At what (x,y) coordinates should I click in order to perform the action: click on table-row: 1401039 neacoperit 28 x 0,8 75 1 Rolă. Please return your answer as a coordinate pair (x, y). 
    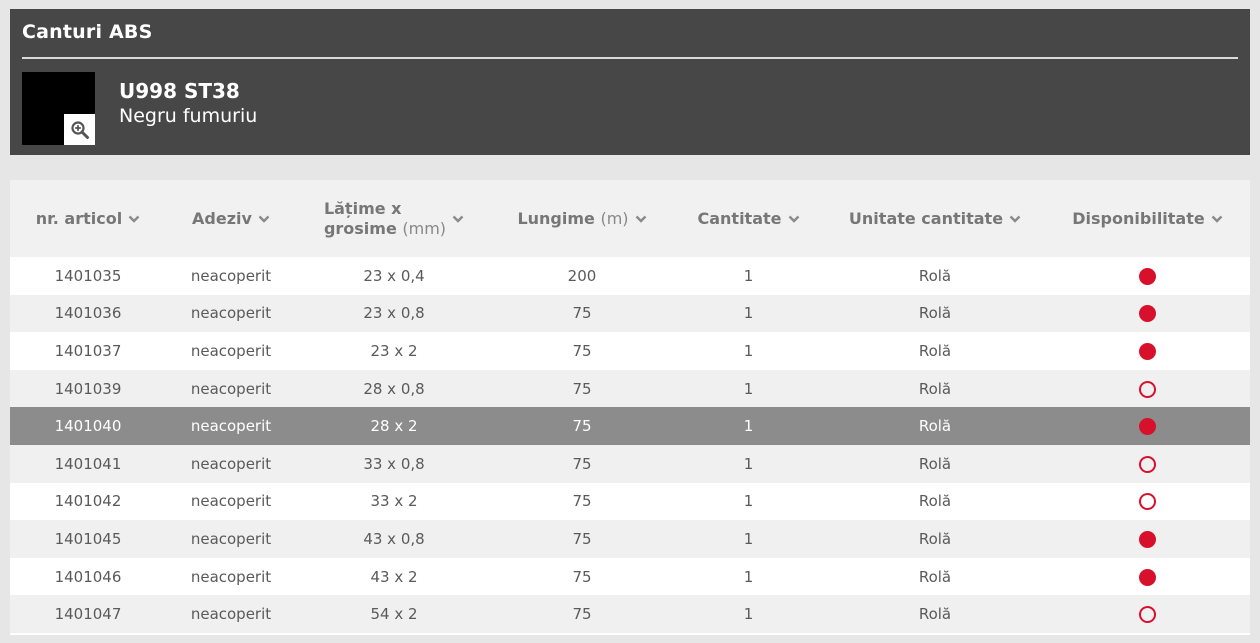
    Looking at the image, I should click on (630, 388).